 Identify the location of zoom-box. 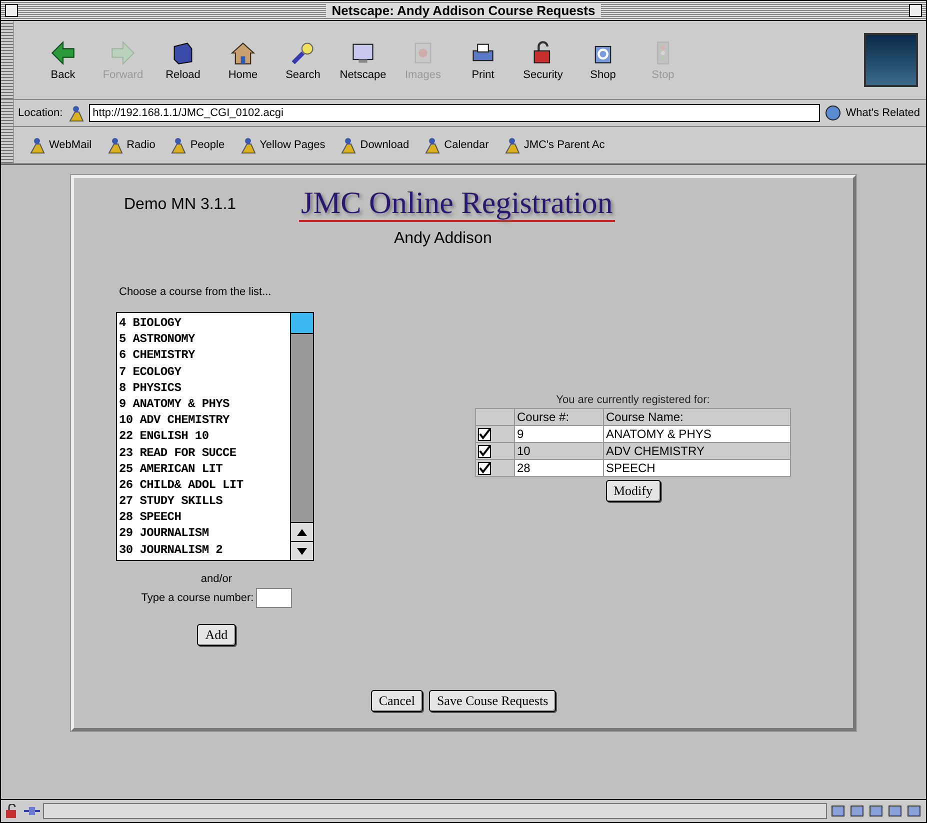
(915, 10).